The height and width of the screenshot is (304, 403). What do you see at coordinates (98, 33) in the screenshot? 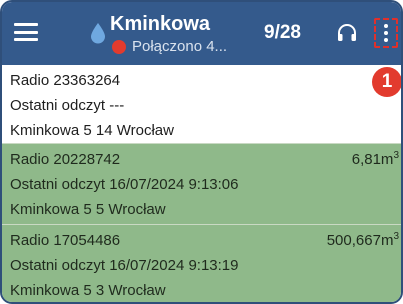
I see `water-drop-icon` at bounding box center [98, 33].